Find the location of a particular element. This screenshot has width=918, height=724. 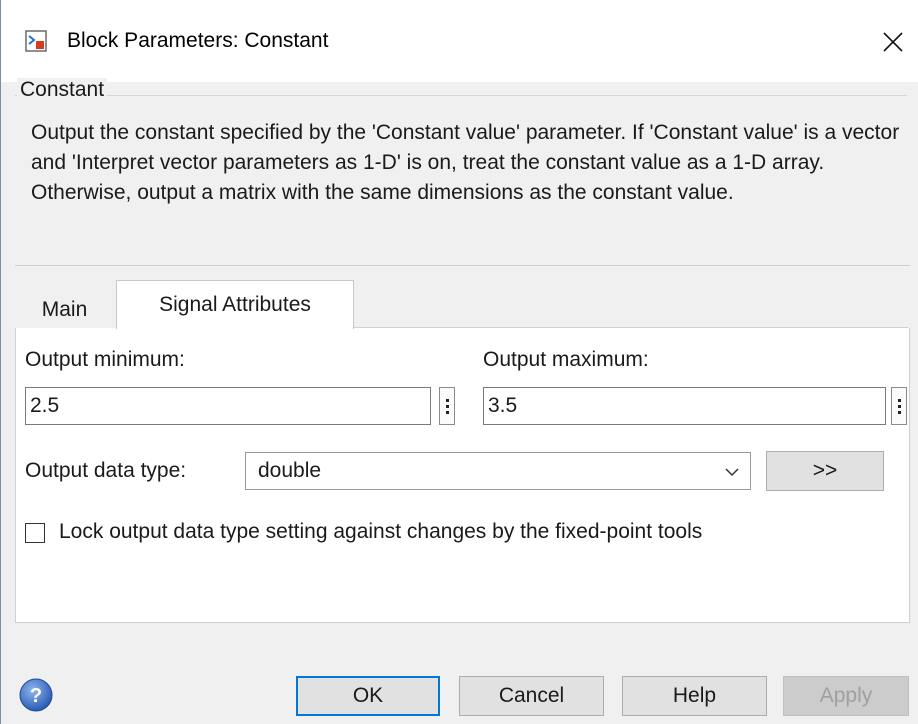

close-button is located at coordinates (893, 42).